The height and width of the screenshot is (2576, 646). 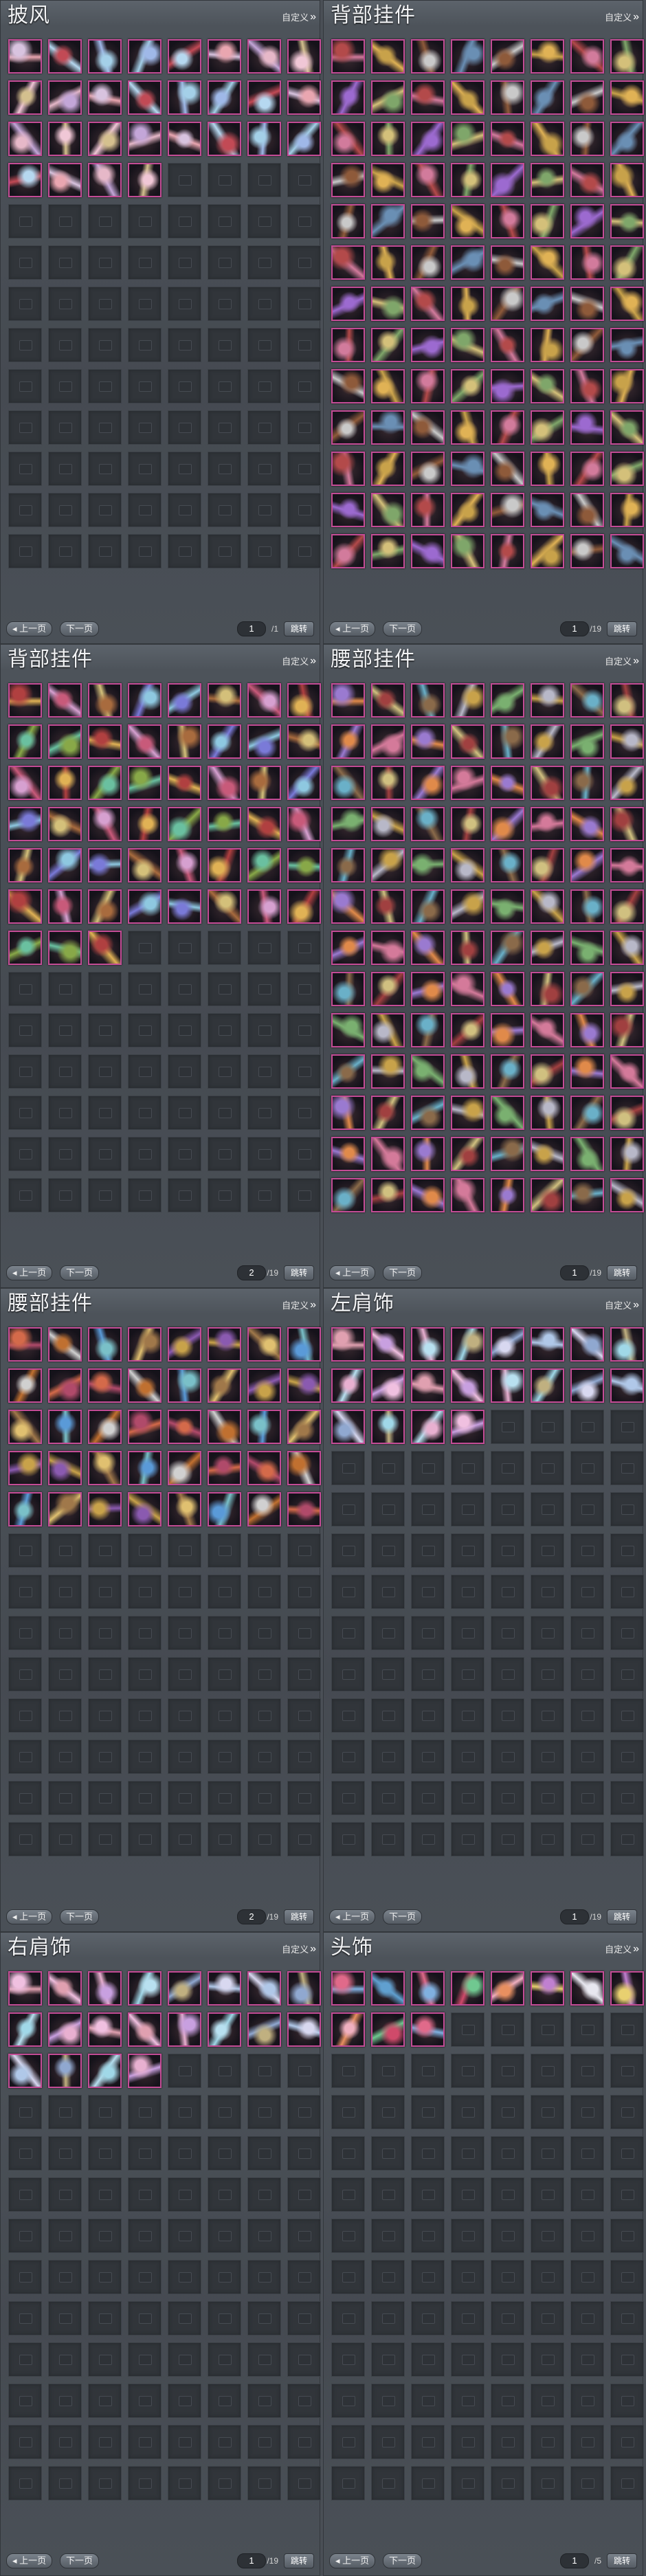 I want to click on page-number-input: 1, so click(x=574, y=1272).